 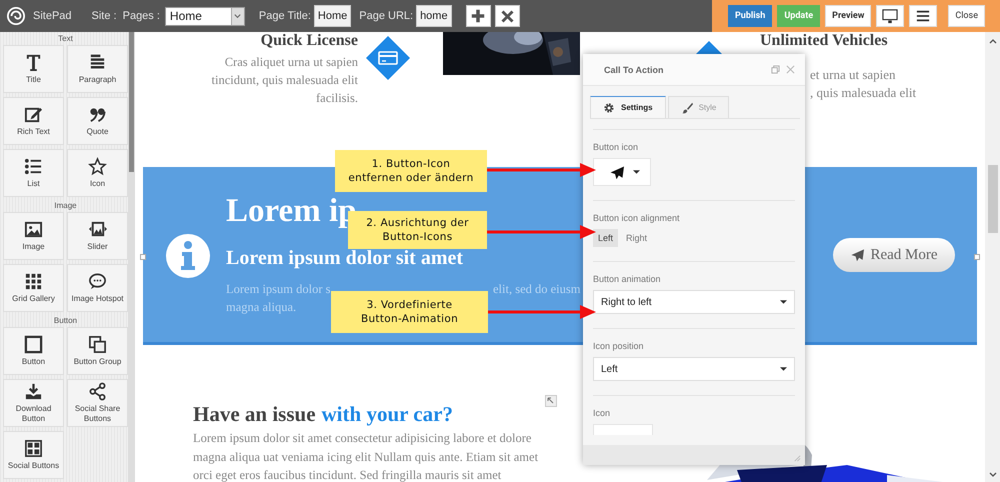 I want to click on widget-tile: List, so click(x=33, y=173).